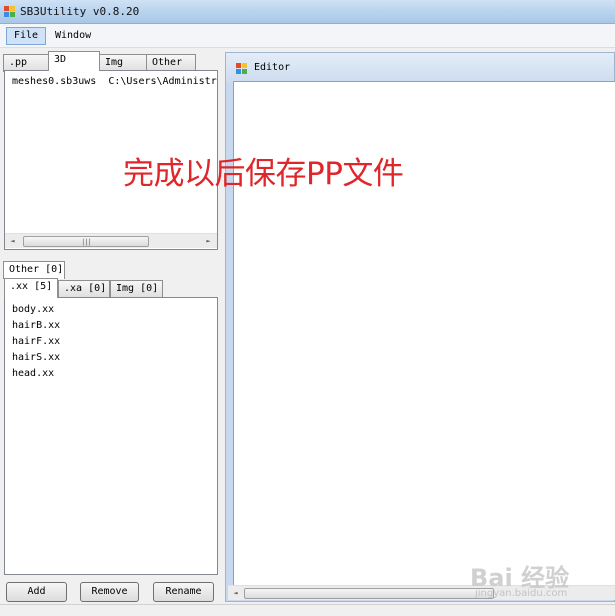  I want to click on rename-button: Rename, so click(183, 592).